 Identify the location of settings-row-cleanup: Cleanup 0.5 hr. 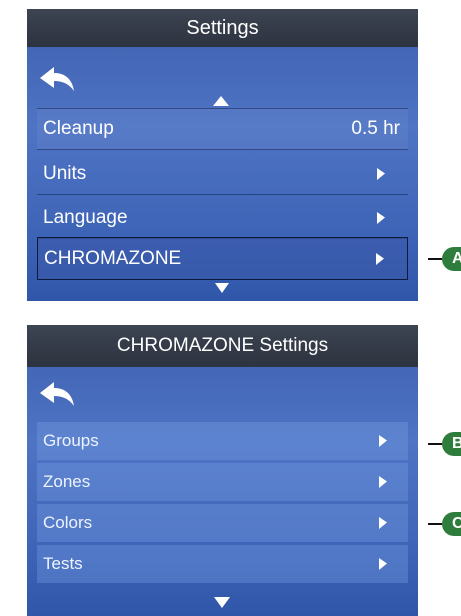
(222, 129).